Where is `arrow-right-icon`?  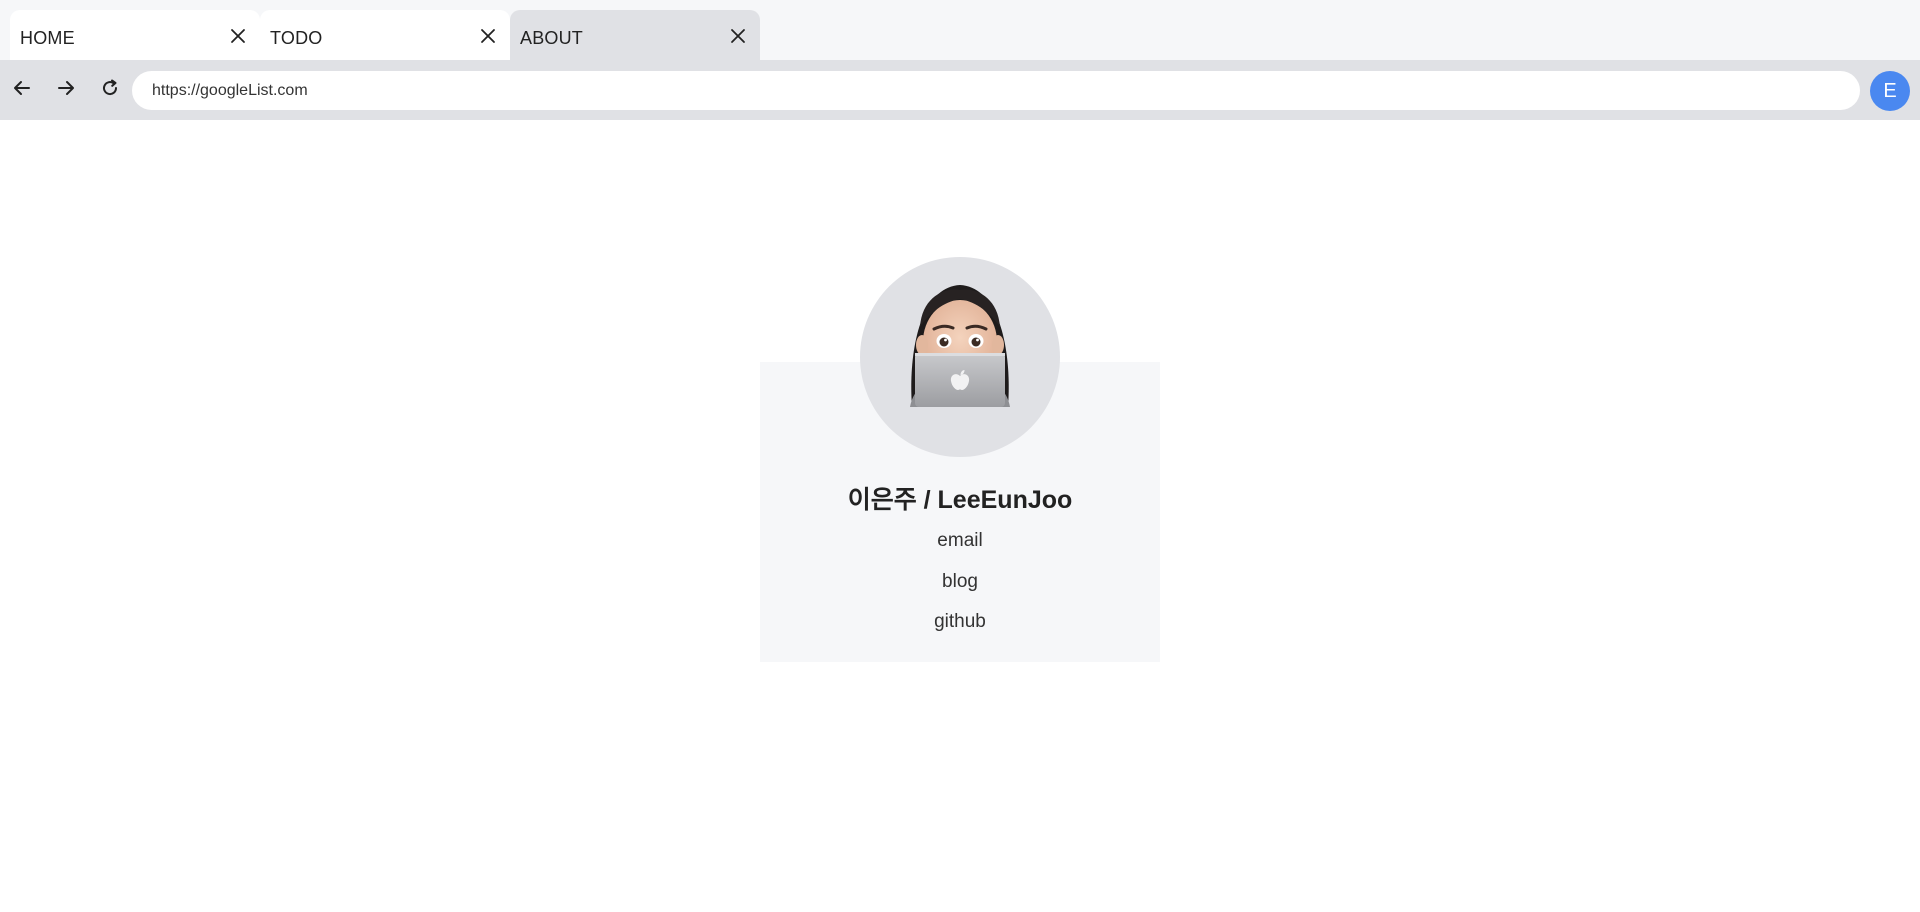
arrow-right-icon is located at coordinates (66, 90).